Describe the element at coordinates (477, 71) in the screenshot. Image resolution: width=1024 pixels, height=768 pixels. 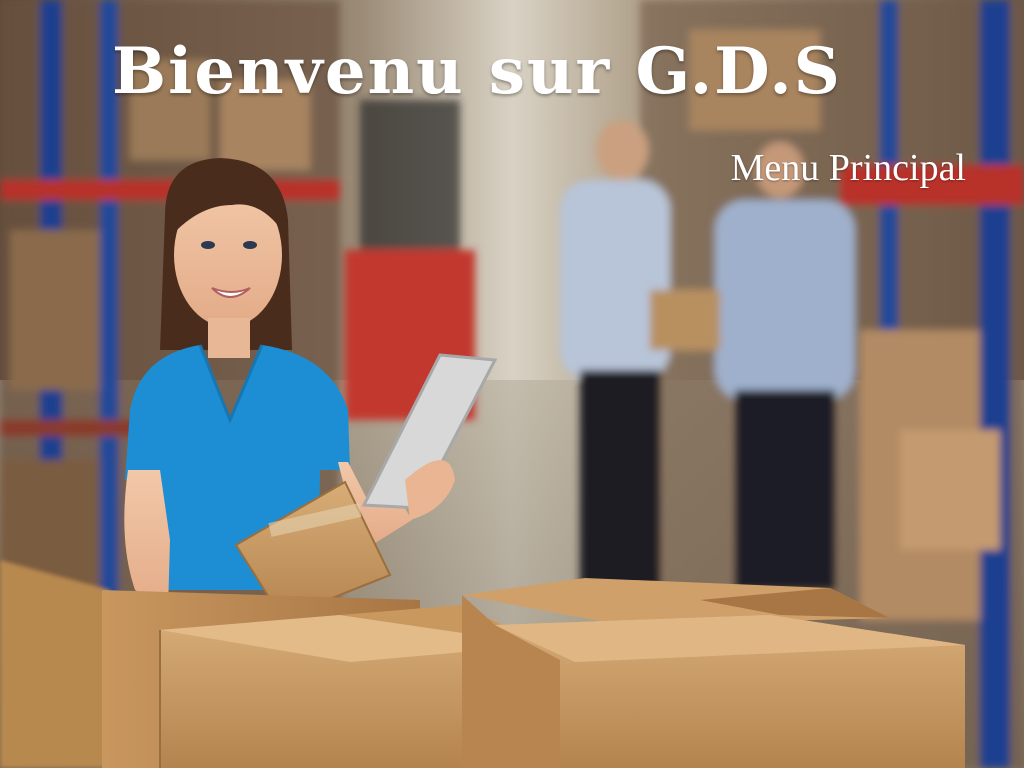
I see `welcome-title: Bienvenu sur G.D.S` at that location.